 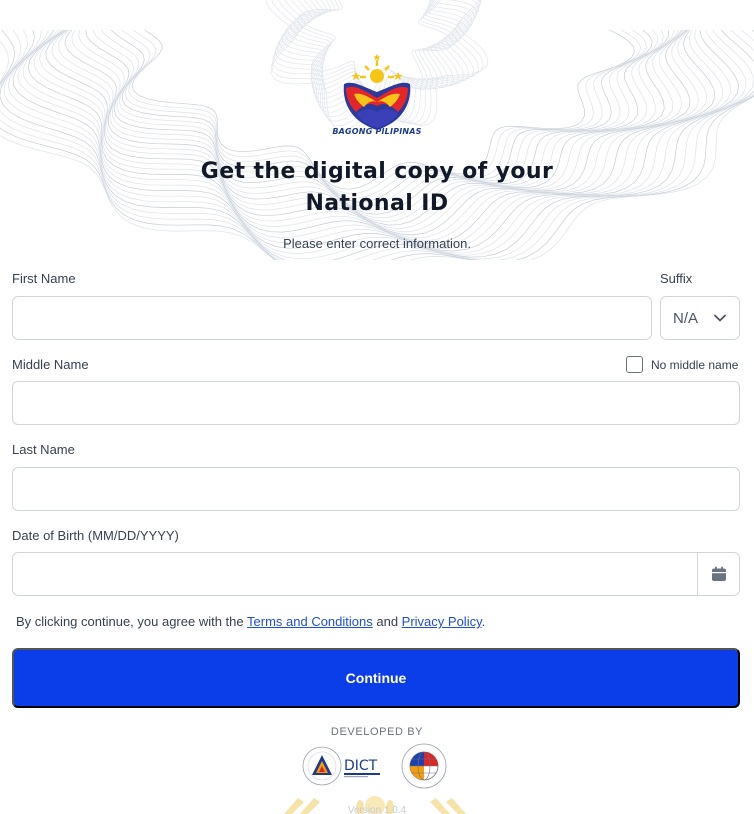 What do you see at coordinates (387, 621) in the screenshot?
I see `terms-middle: and` at bounding box center [387, 621].